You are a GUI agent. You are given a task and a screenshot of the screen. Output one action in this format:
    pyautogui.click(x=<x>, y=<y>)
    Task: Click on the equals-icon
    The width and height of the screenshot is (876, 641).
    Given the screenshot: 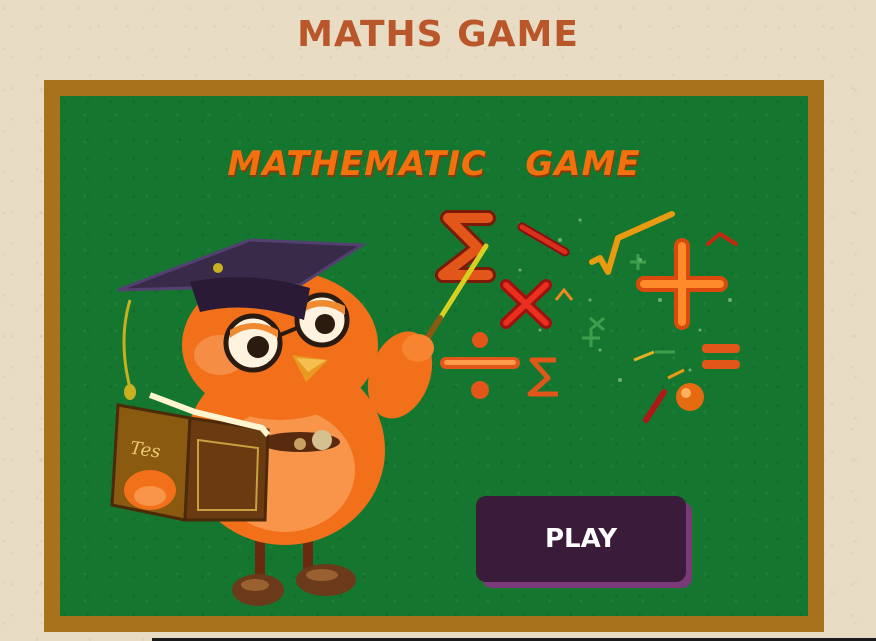 What is the action you would take?
    pyautogui.click(x=721, y=356)
    